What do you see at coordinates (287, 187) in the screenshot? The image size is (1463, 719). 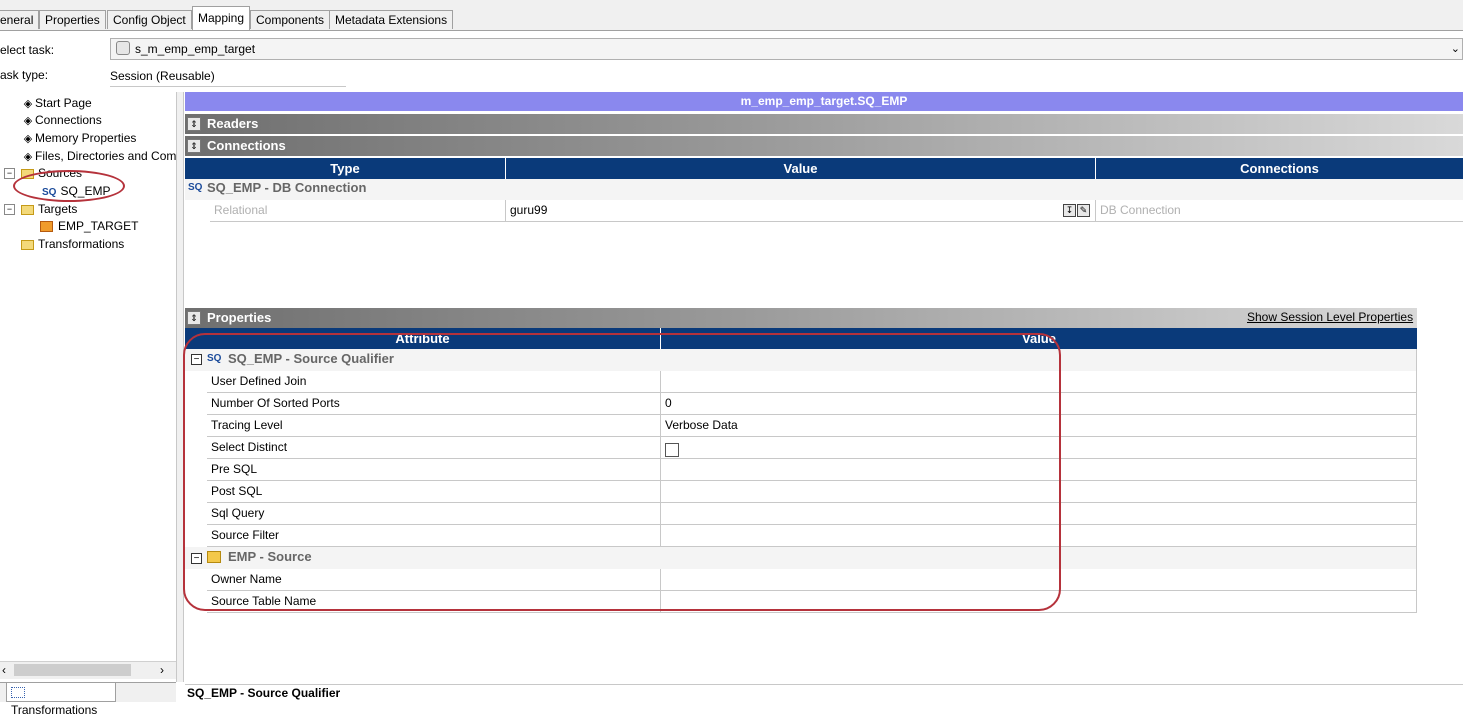 I see `connection-group-label: SQ_EMP - DB Connection` at bounding box center [287, 187].